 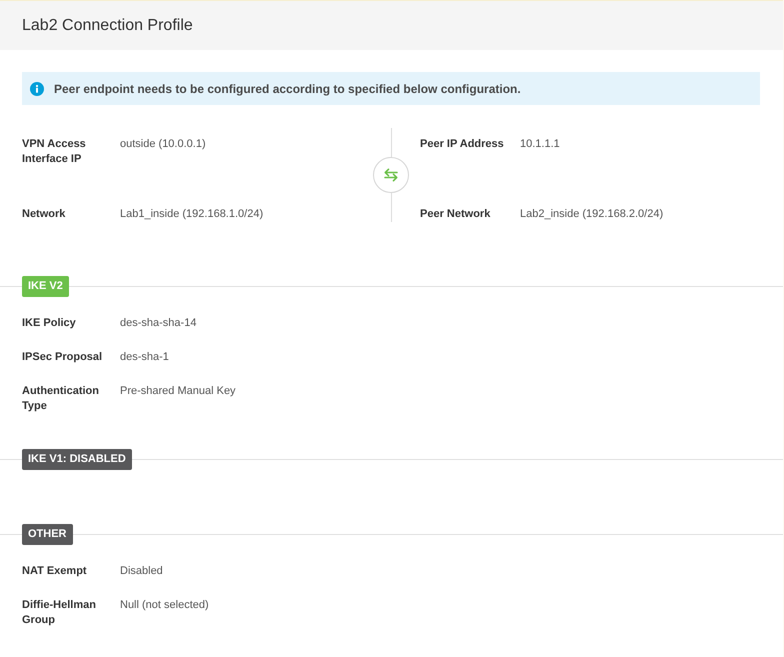 What do you see at coordinates (287, 89) in the screenshot?
I see `info-message: Peer endpoint needs to be configured according to specified below configuration.` at bounding box center [287, 89].